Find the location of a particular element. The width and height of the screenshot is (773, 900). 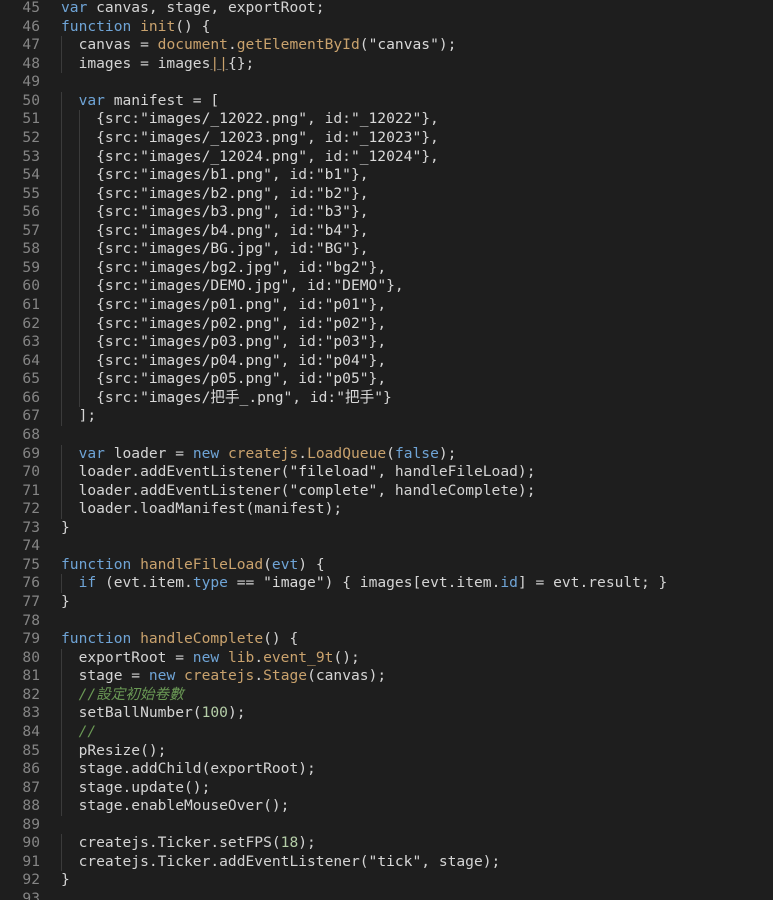

code-line: 80 exportRoot = new lib.event_9t(); is located at coordinates (386, 658).